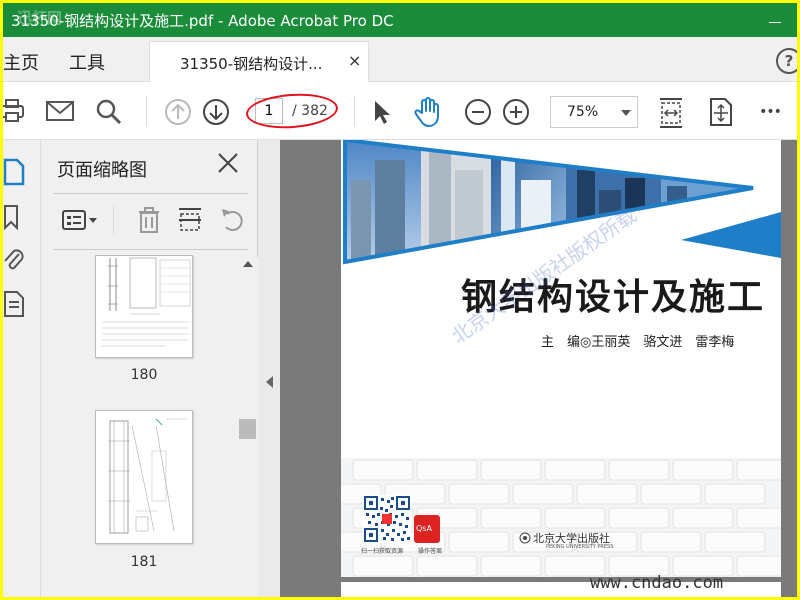 This screenshot has height=600, width=800. I want to click on layers-icon, so click(14, 304).